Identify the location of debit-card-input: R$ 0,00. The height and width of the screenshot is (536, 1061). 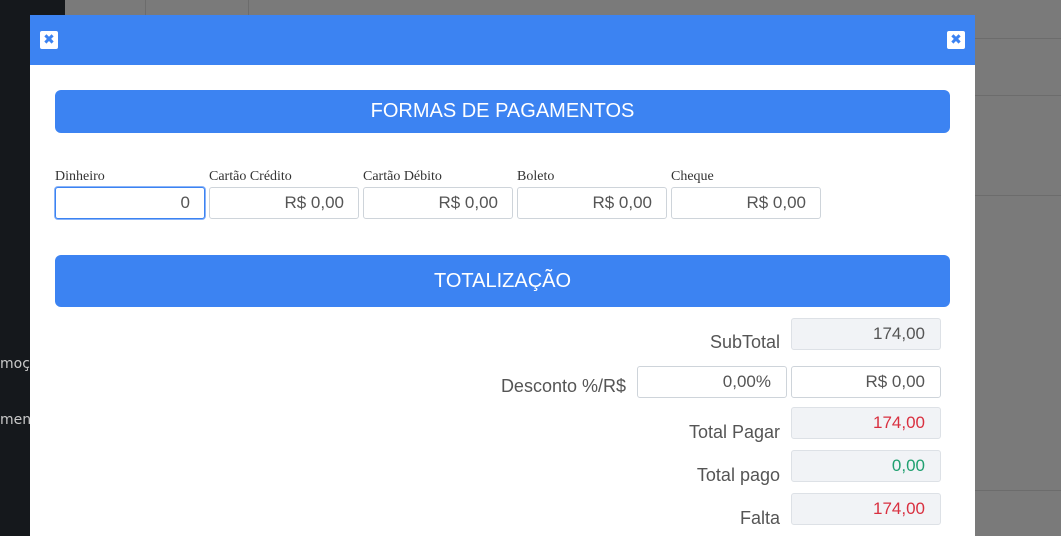
(438, 203).